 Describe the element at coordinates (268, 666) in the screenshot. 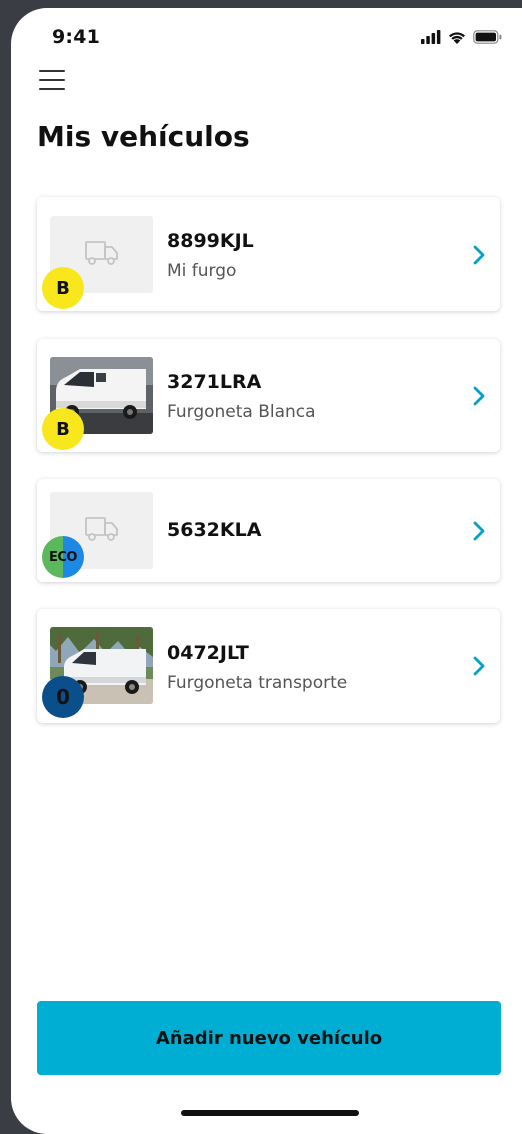

I see `vehicle-card: 0 0472JLT Furgoneta transporte` at that location.